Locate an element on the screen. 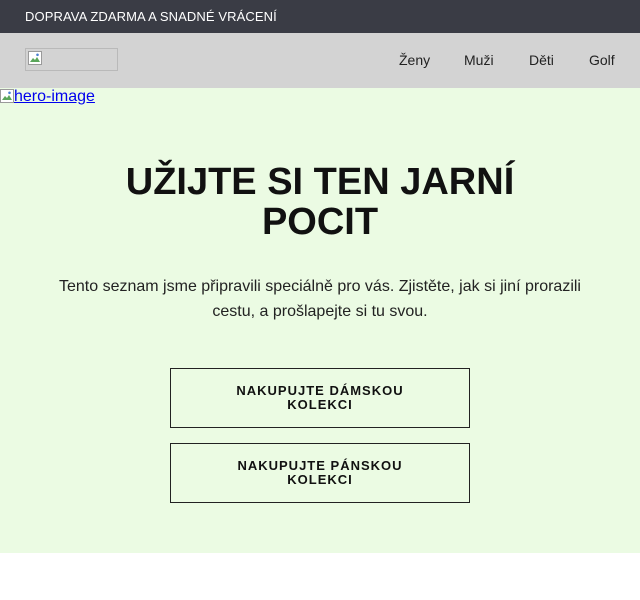 The image size is (640, 600). shop-men-button: NAKUPUJTE PÁNSKOU KOLEKCI is located at coordinates (320, 473).